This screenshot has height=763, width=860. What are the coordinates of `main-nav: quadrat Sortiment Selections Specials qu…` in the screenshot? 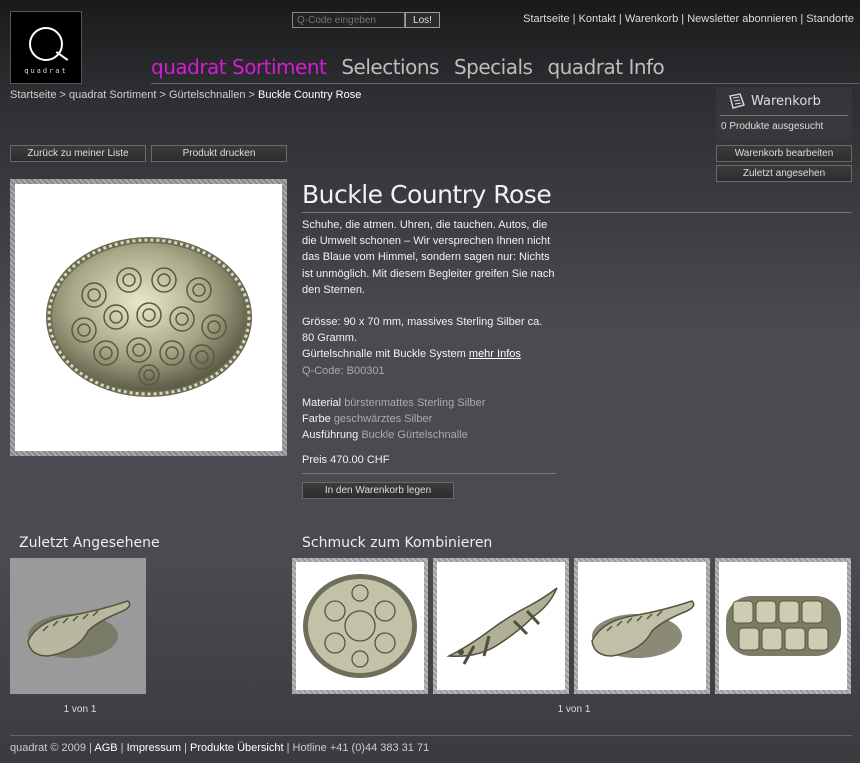 It's located at (408, 67).